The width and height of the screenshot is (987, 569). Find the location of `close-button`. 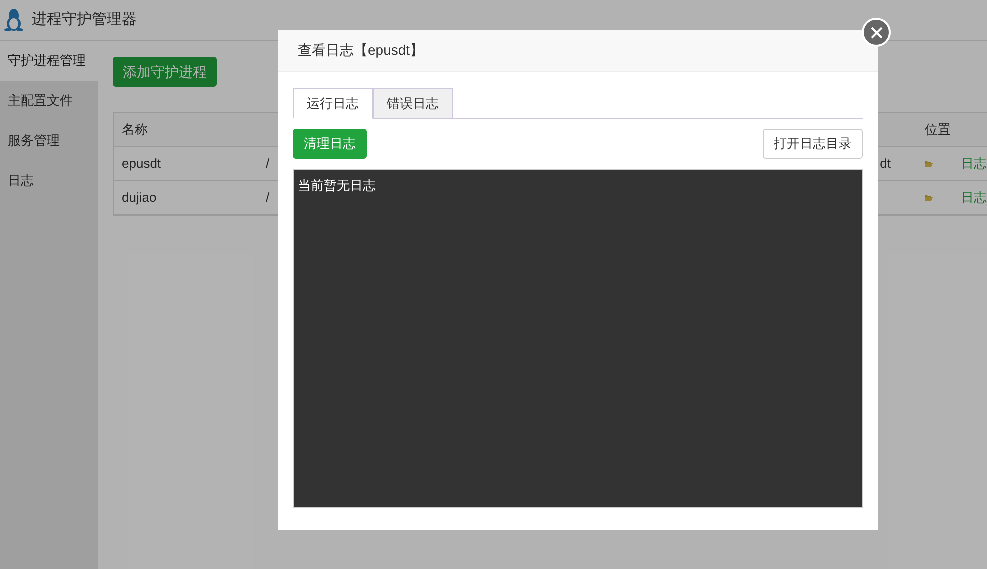

close-button is located at coordinates (876, 32).